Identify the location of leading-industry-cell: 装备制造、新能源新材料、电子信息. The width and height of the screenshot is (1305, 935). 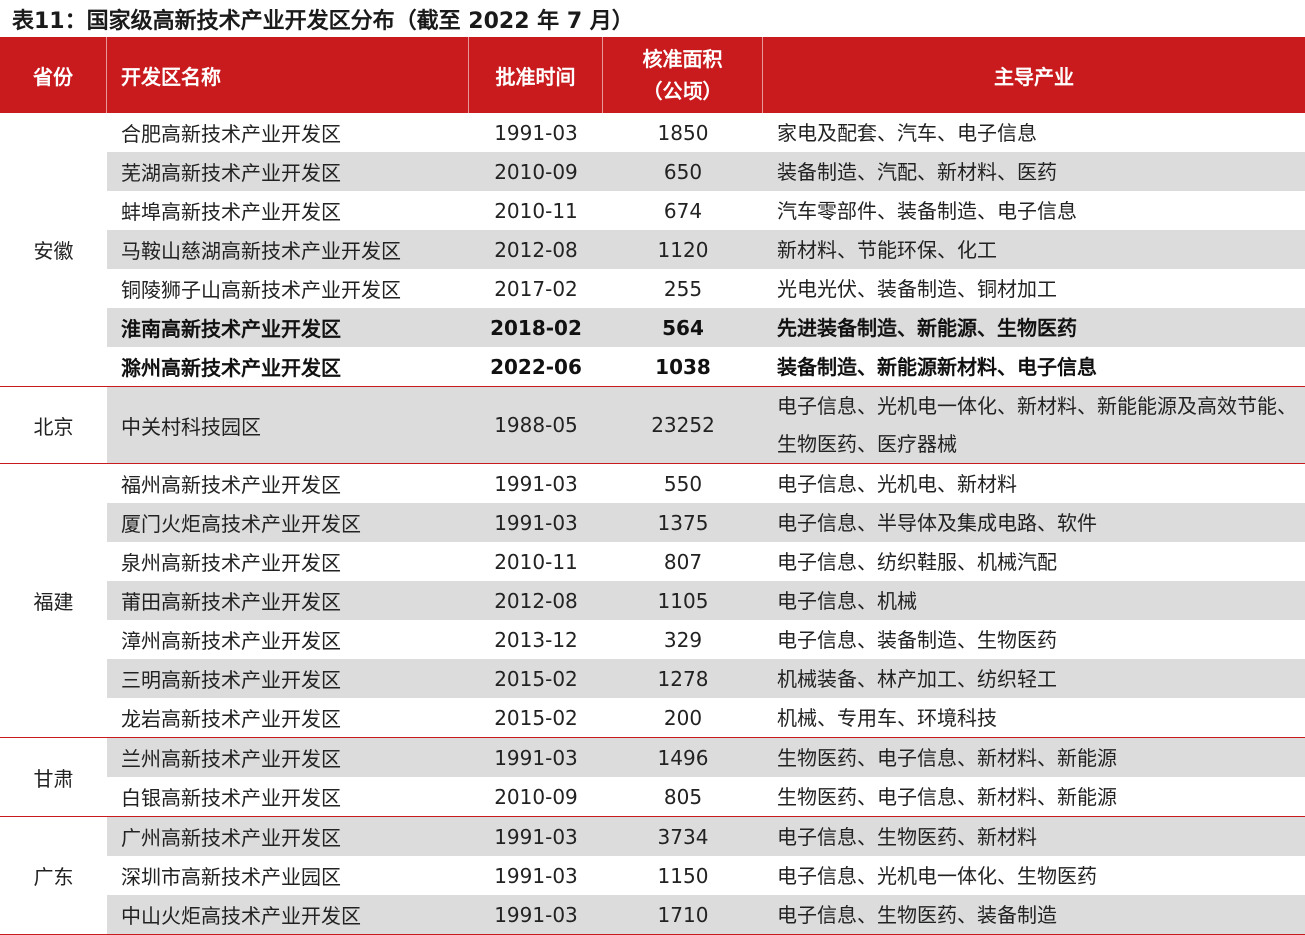
(937, 366).